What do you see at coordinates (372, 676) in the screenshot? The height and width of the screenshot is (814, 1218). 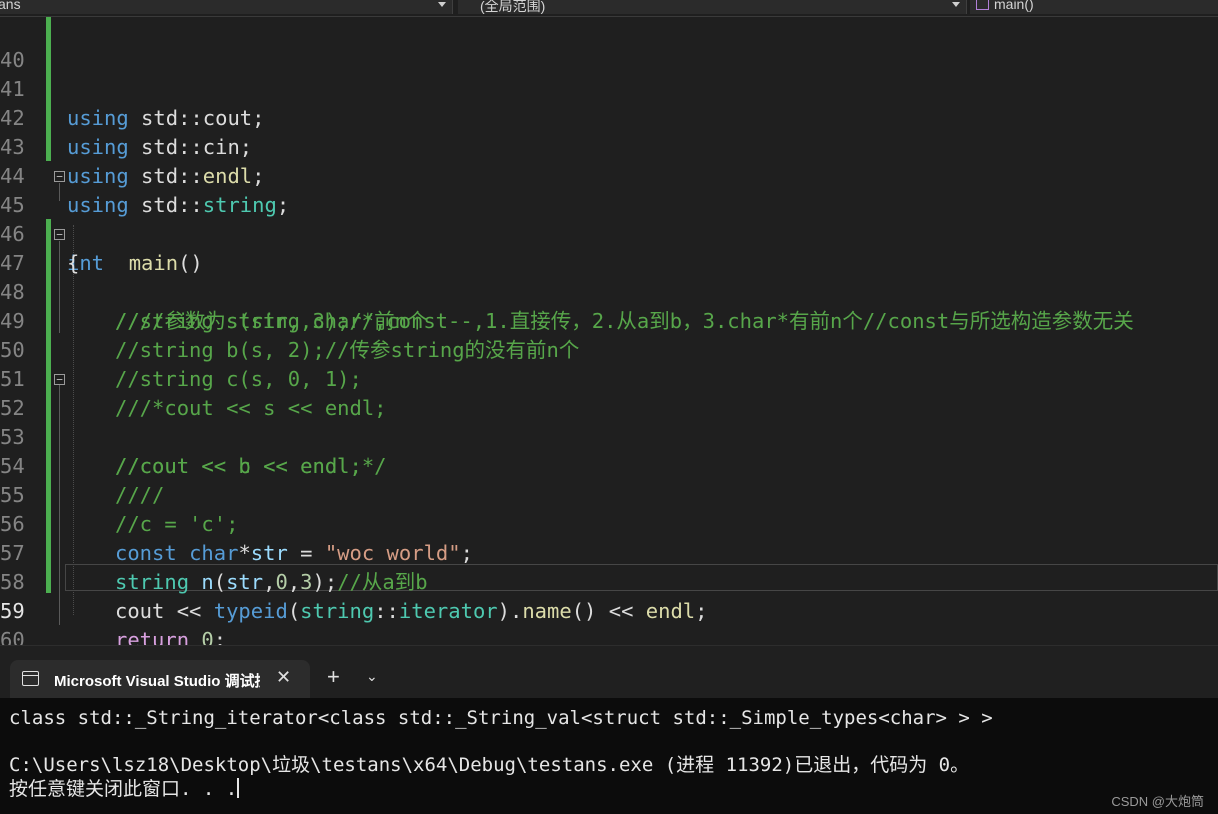 I see `chevron-down-icon: ⌄` at bounding box center [372, 676].